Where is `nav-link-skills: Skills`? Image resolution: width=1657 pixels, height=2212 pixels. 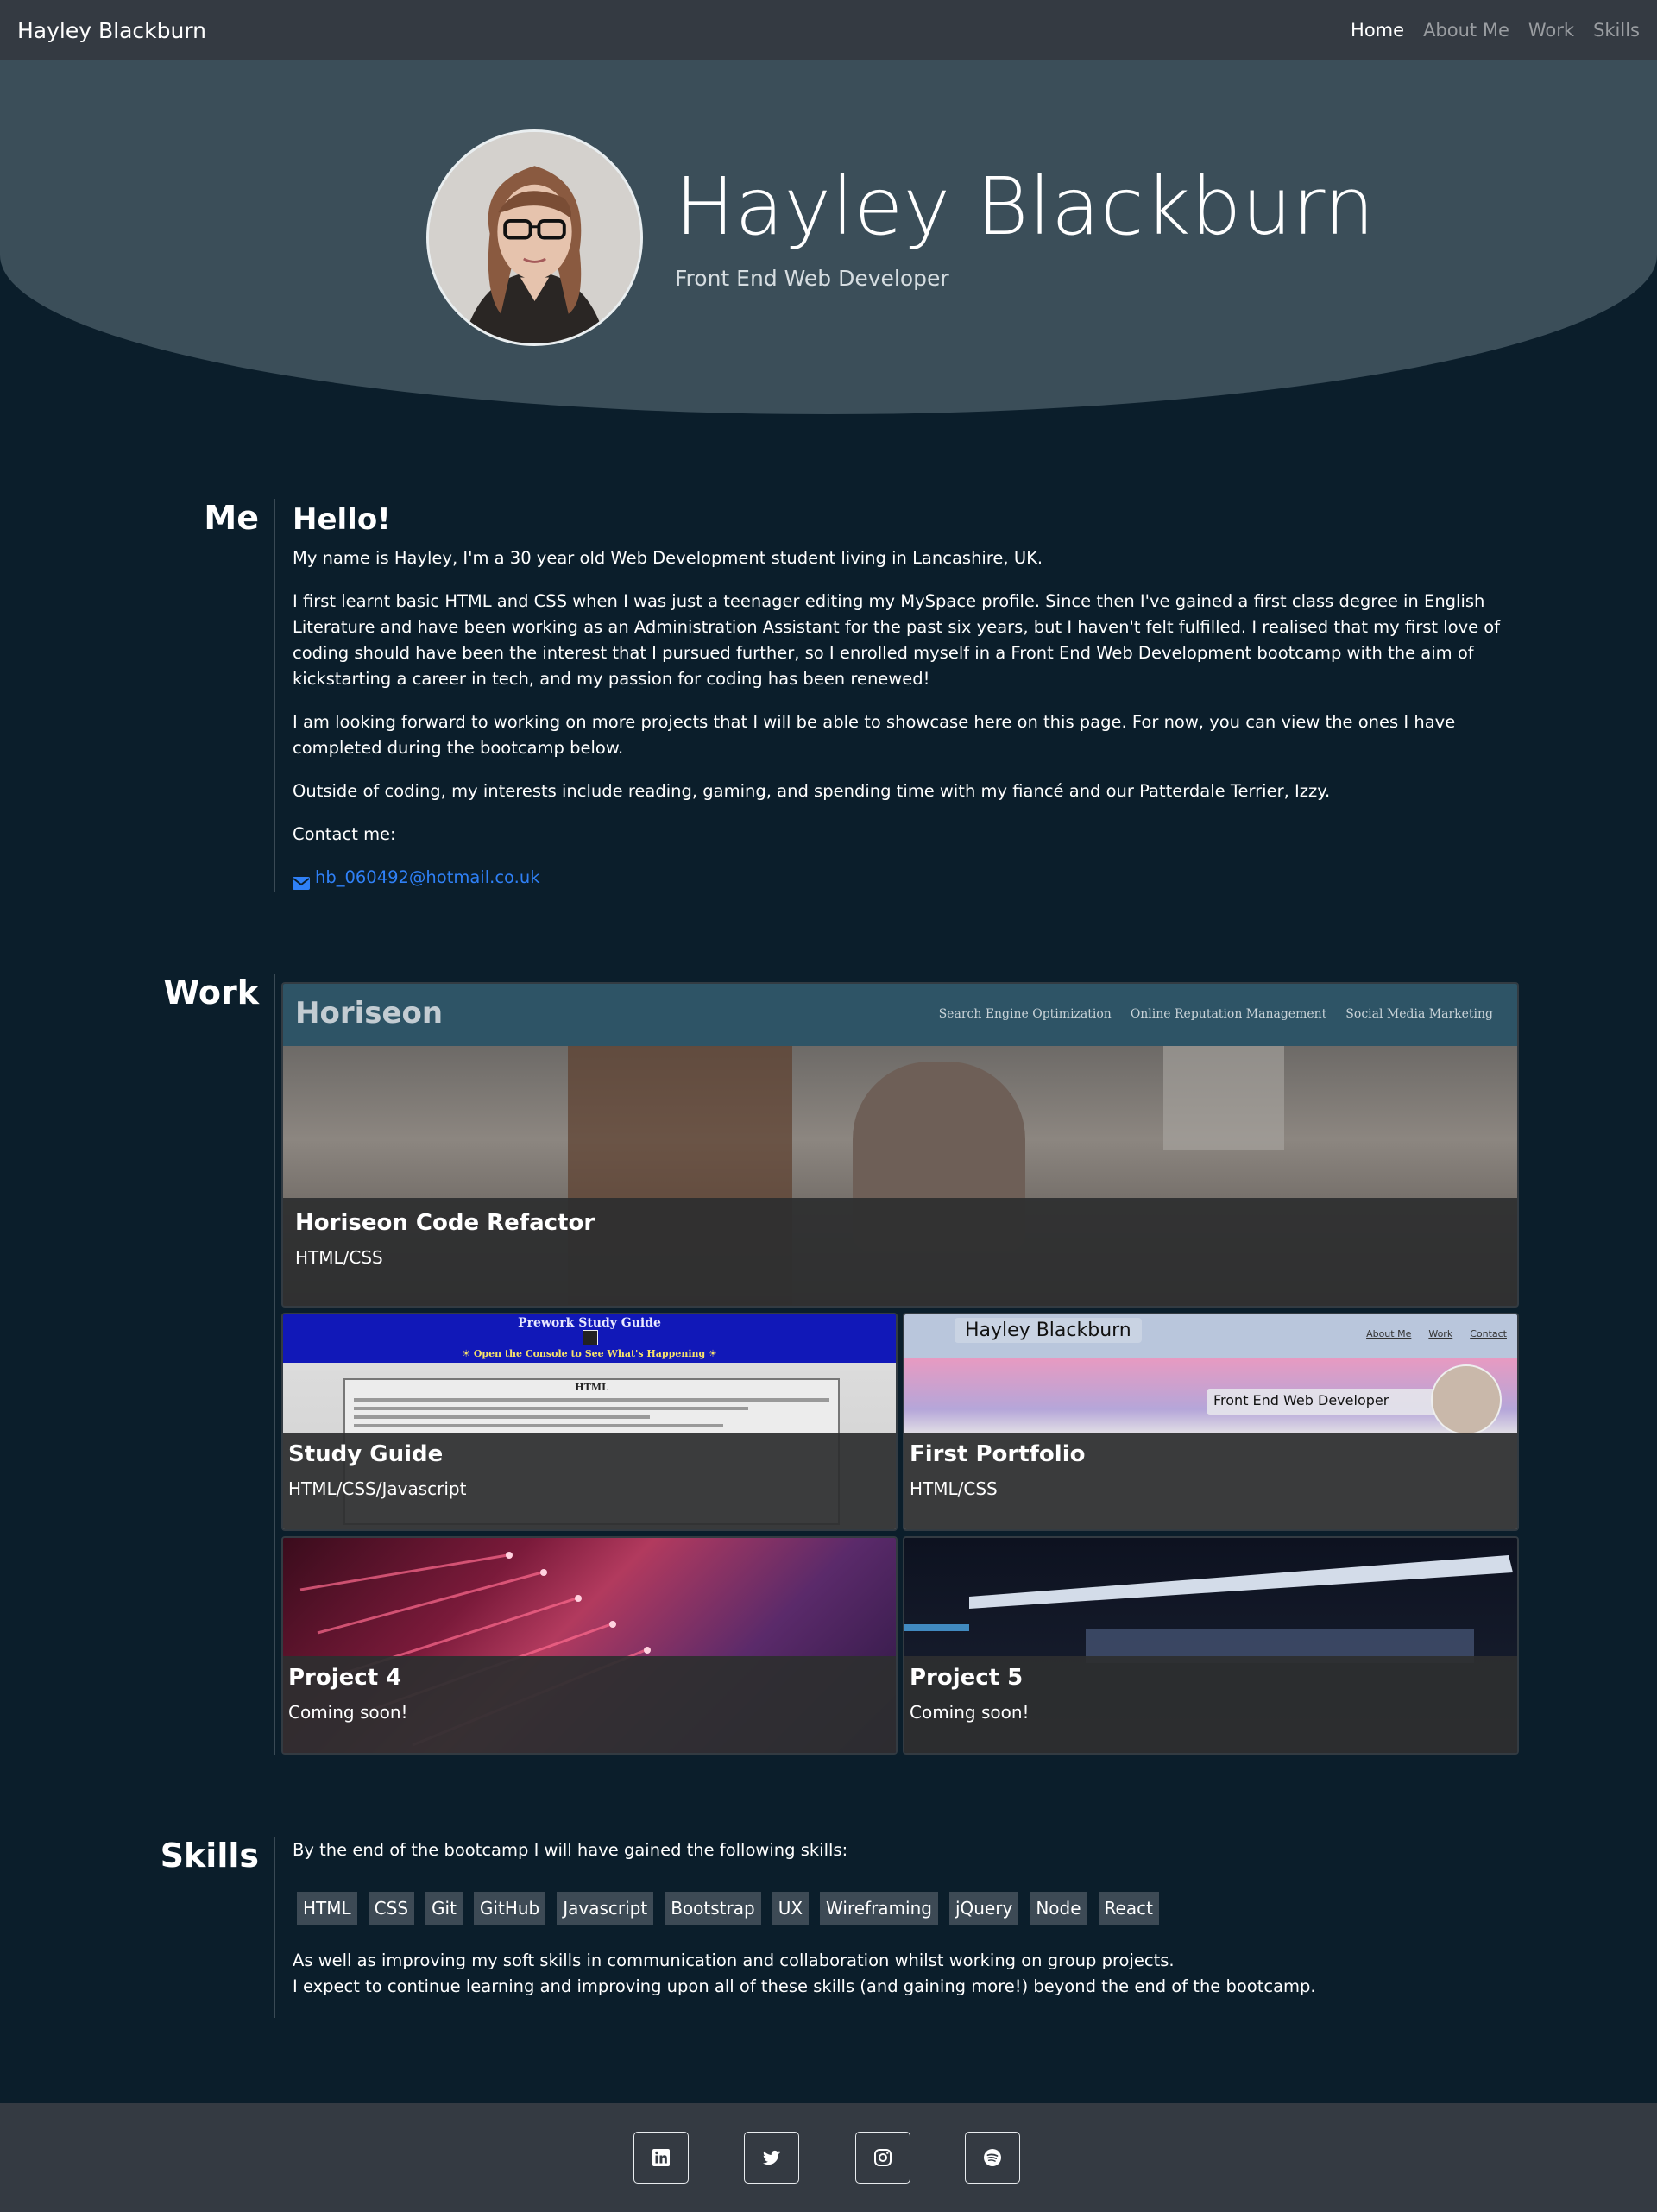 nav-link-skills: Skills is located at coordinates (1616, 31).